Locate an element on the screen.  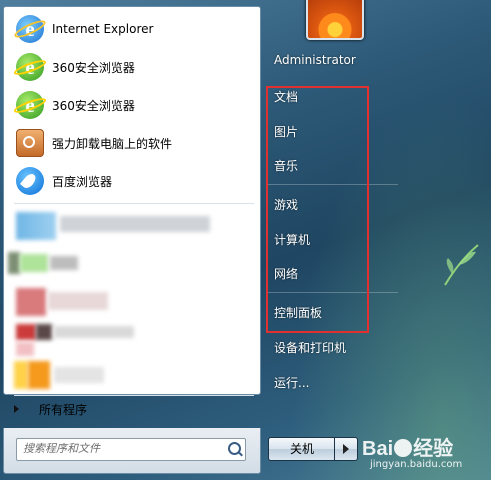
baidu-browser-icon is located at coordinates (30, 181).